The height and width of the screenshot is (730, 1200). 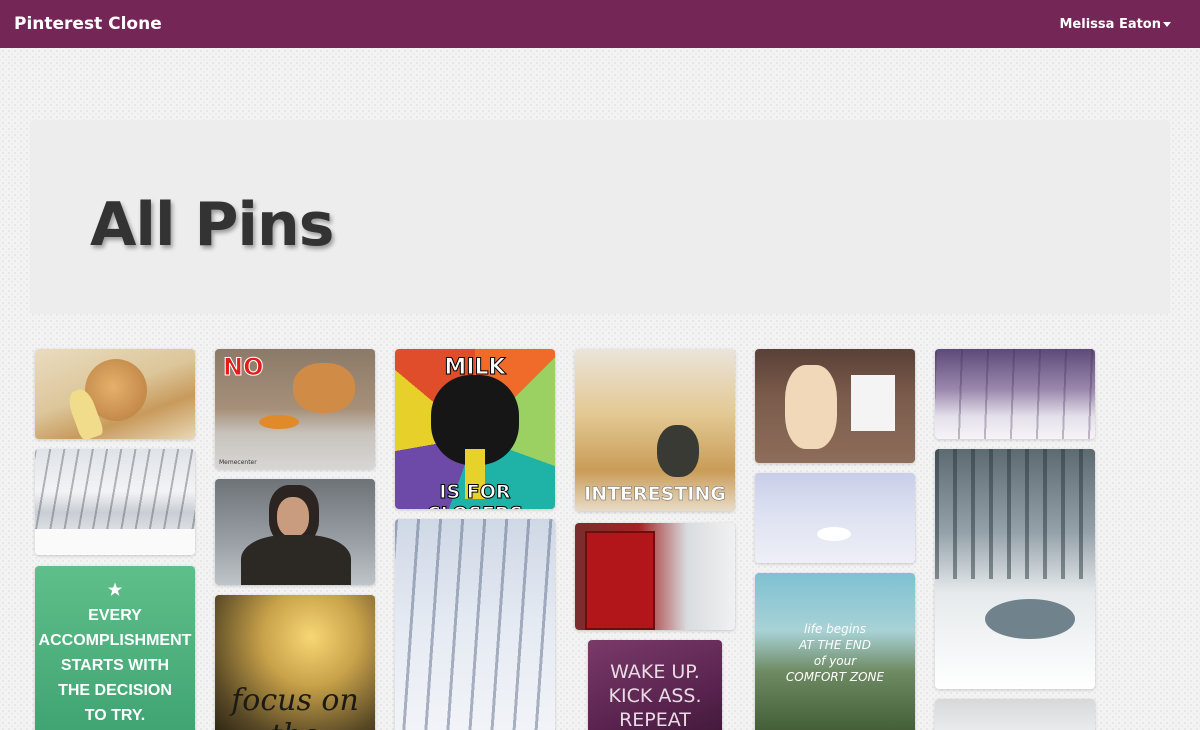 What do you see at coordinates (293, 517) in the screenshot?
I see `face-shape` at bounding box center [293, 517].